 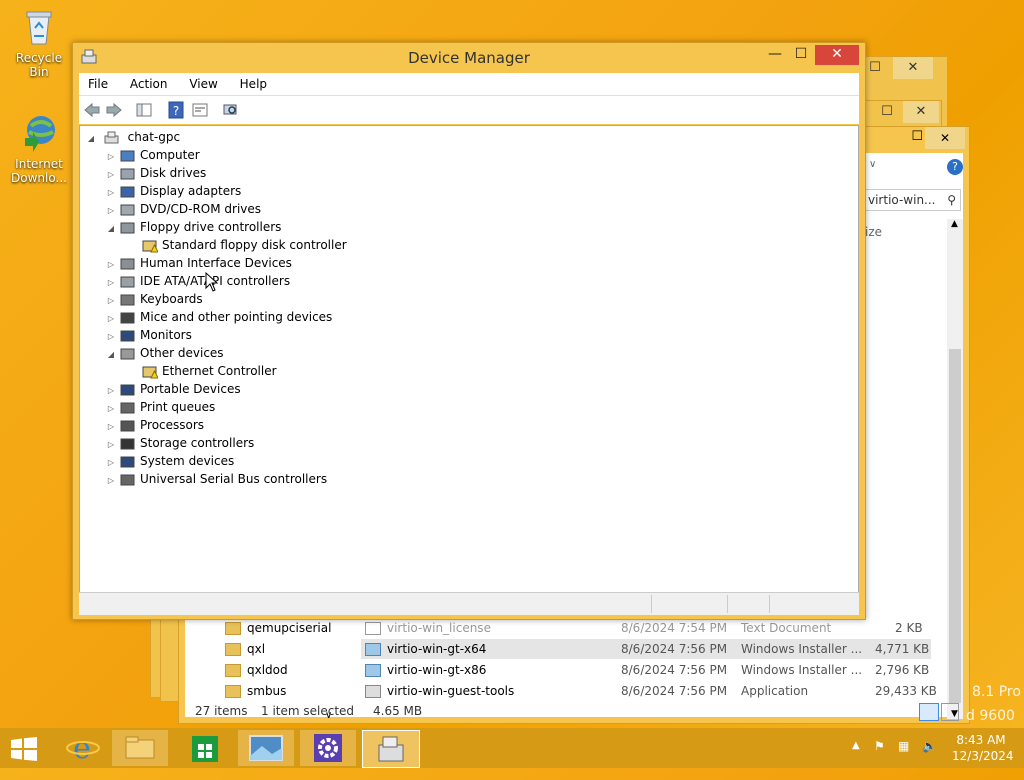 What do you see at coordinates (149, 335) in the screenshot?
I see `tree-category-item: ▷ Monitors` at bounding box center [149, 335].